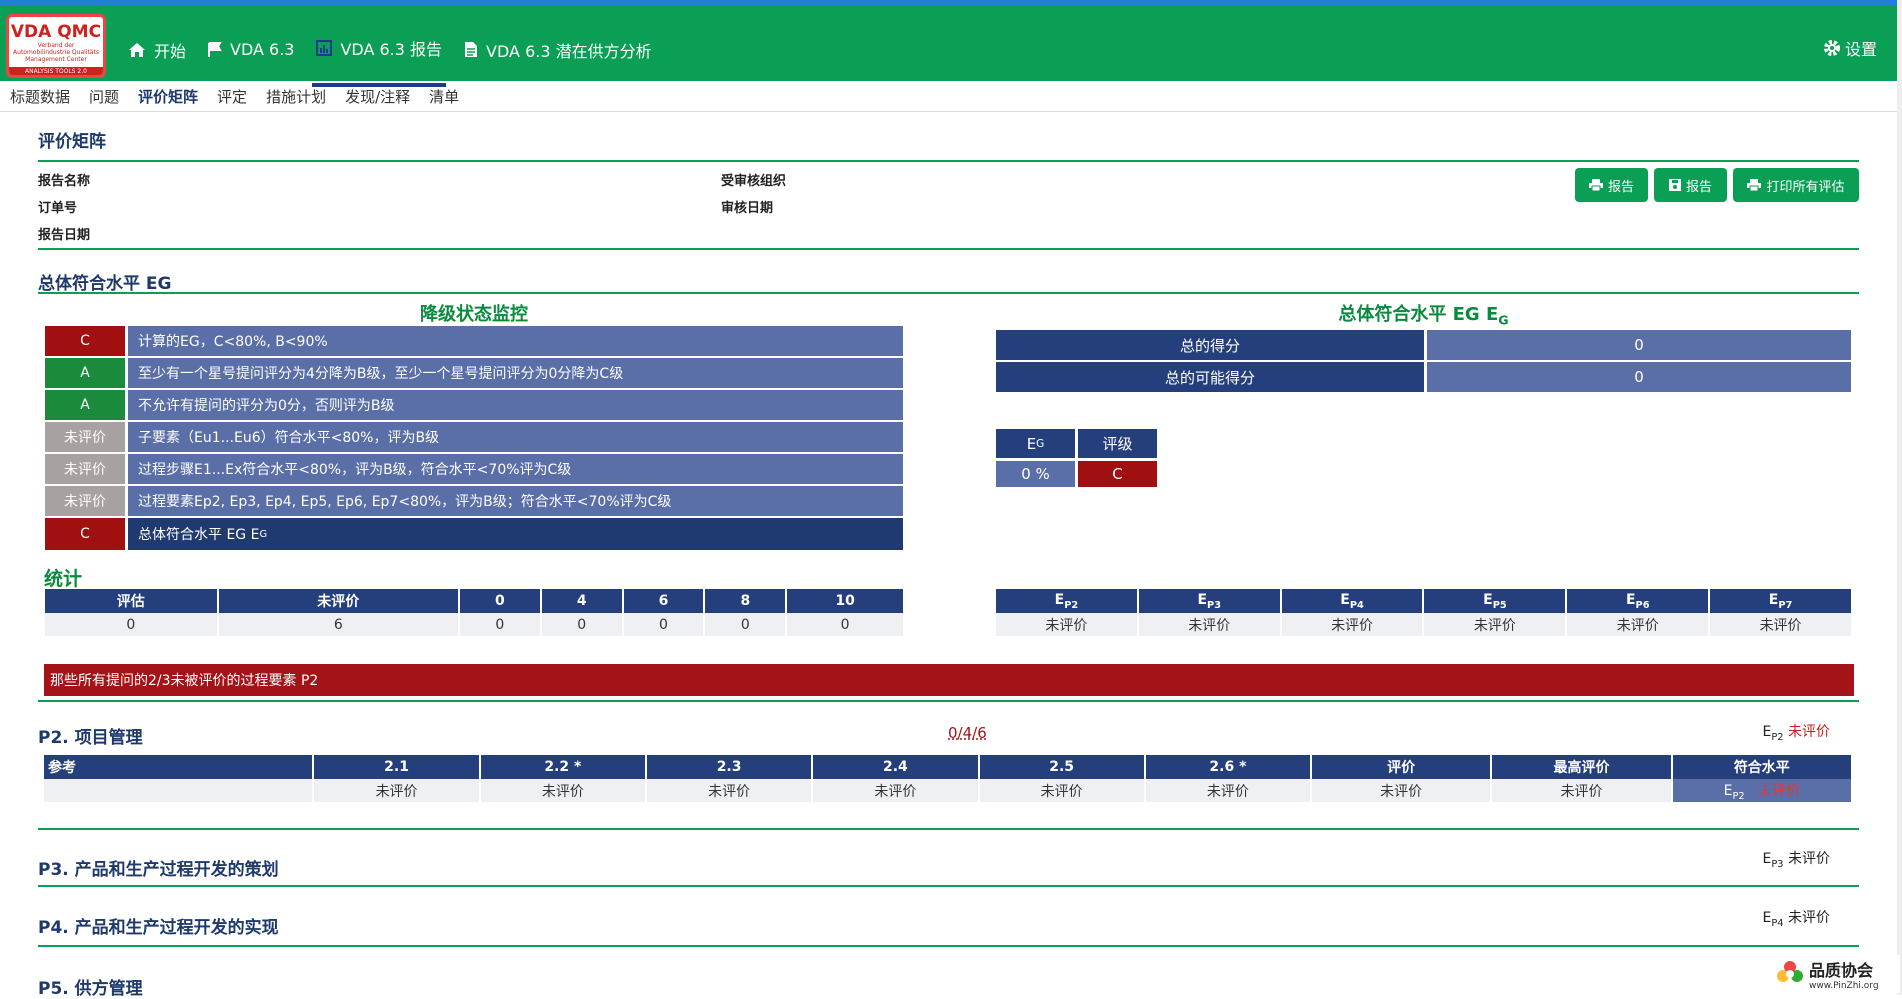  What do you see at coordinates (1790, 971) in the screenshot?
I see `flower-icon` at bounding box center [1790, 971].